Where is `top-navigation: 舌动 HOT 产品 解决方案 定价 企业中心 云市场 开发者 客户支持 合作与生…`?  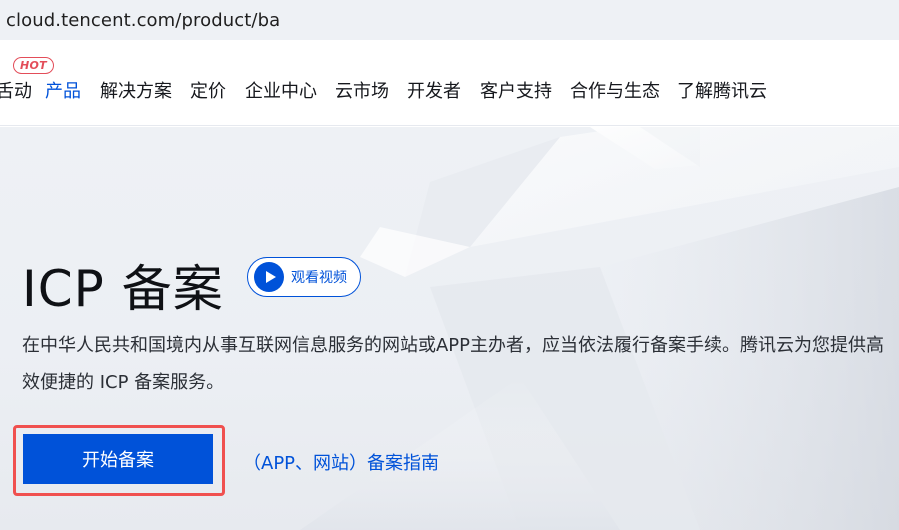
top-navigation: 舌动 HOT 产品 解决方案 定价 企业中心 云市场 开发者 客户支持 合作与生… is located at coordinates (449, 87).